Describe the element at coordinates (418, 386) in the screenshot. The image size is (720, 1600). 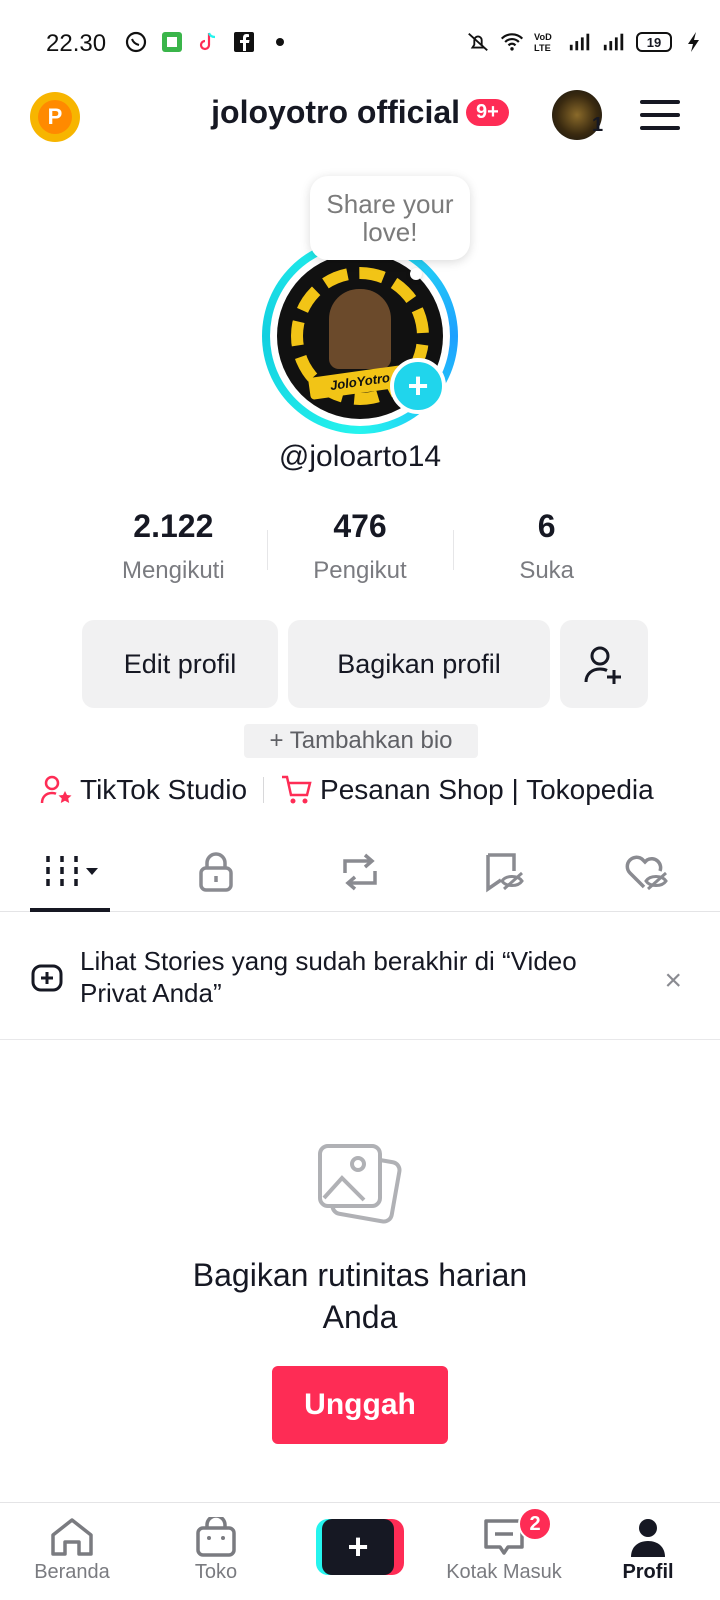
I see `add-story-button: +` at that location.